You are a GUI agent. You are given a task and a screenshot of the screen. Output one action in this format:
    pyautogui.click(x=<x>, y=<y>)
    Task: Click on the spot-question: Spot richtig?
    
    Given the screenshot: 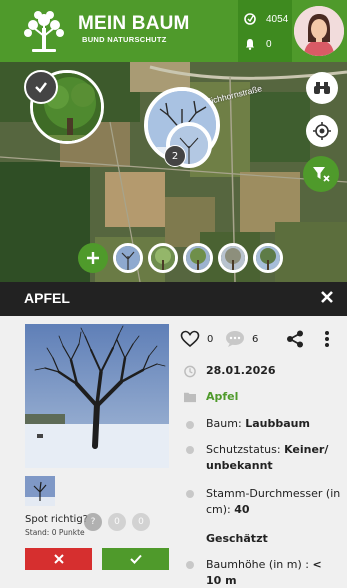 What is the action you would take?
    pyautogui.click(x=56, y=519)
    